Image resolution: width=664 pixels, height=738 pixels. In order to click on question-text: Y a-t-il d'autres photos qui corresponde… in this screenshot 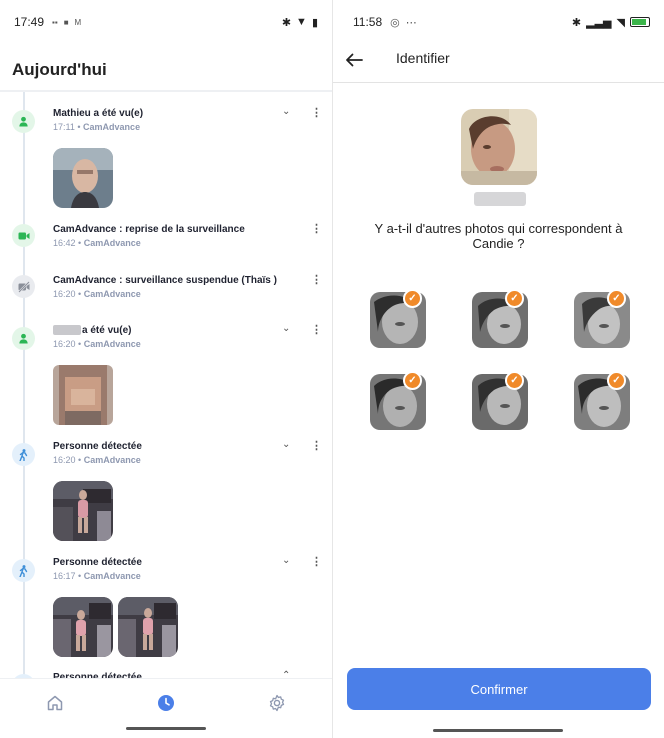, I will do `click(498, 236)`.